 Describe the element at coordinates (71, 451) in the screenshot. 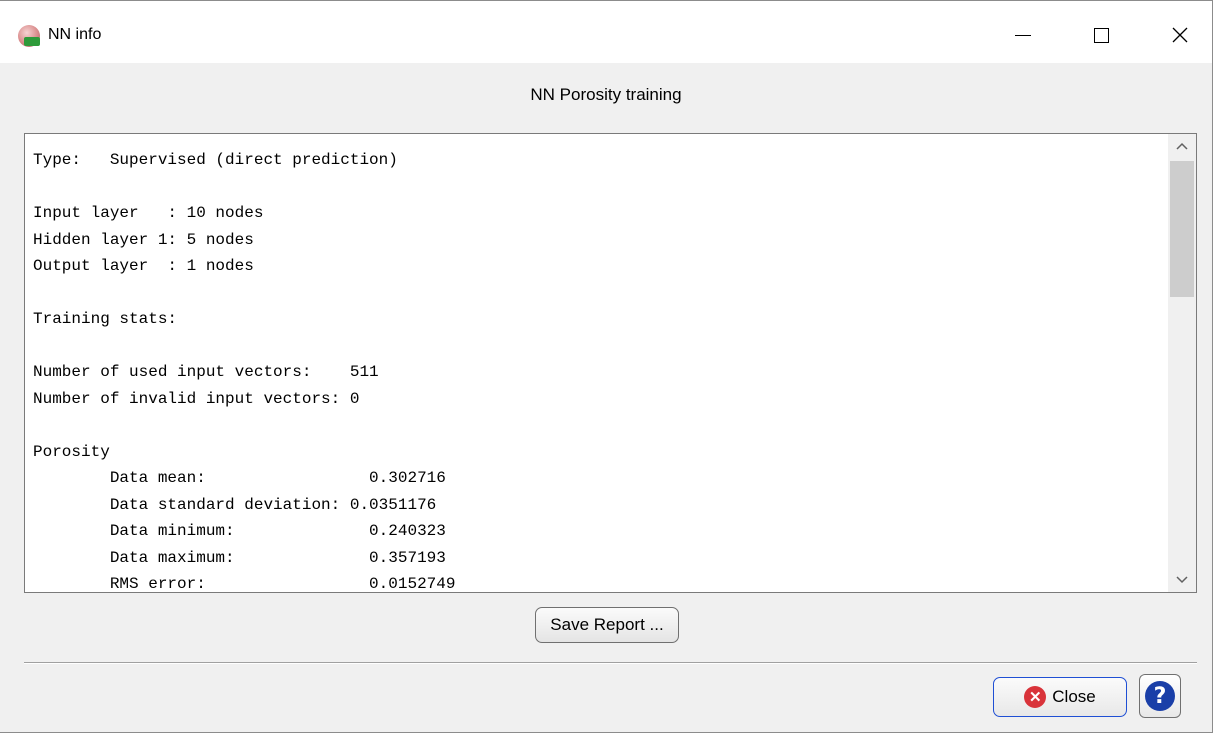

I see `report-line: Porosity` at that location.